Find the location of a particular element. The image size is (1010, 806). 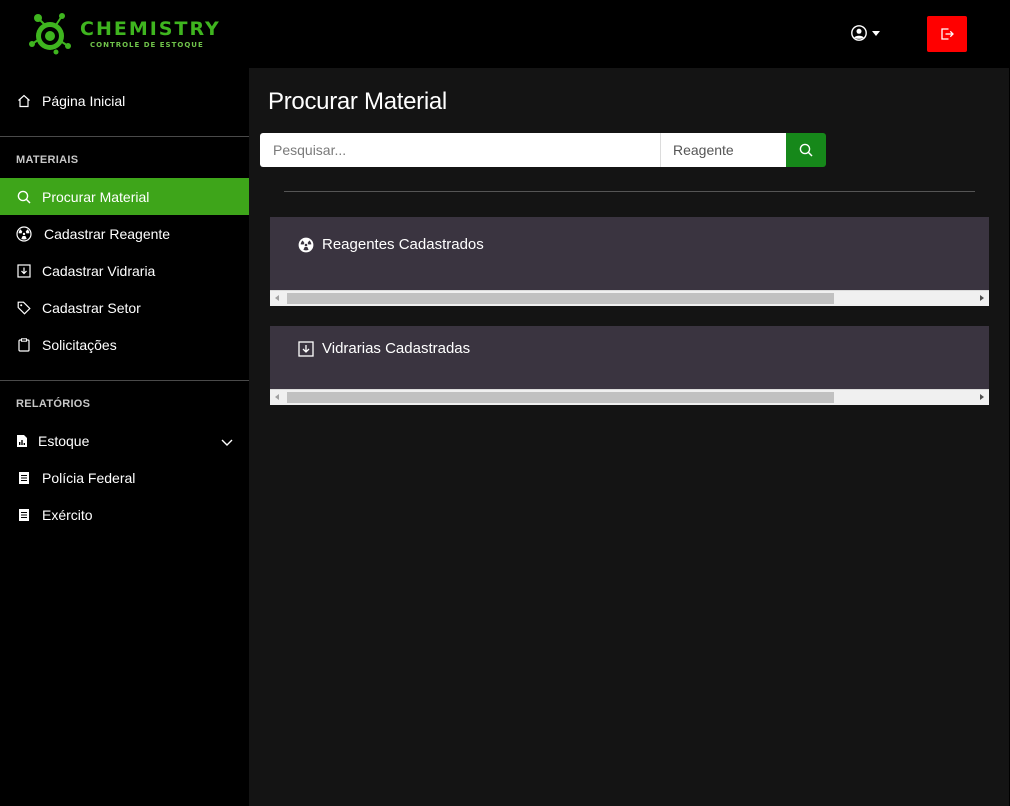

sidebar-item-home: Página Inicial is located at coordinates (124, 100).